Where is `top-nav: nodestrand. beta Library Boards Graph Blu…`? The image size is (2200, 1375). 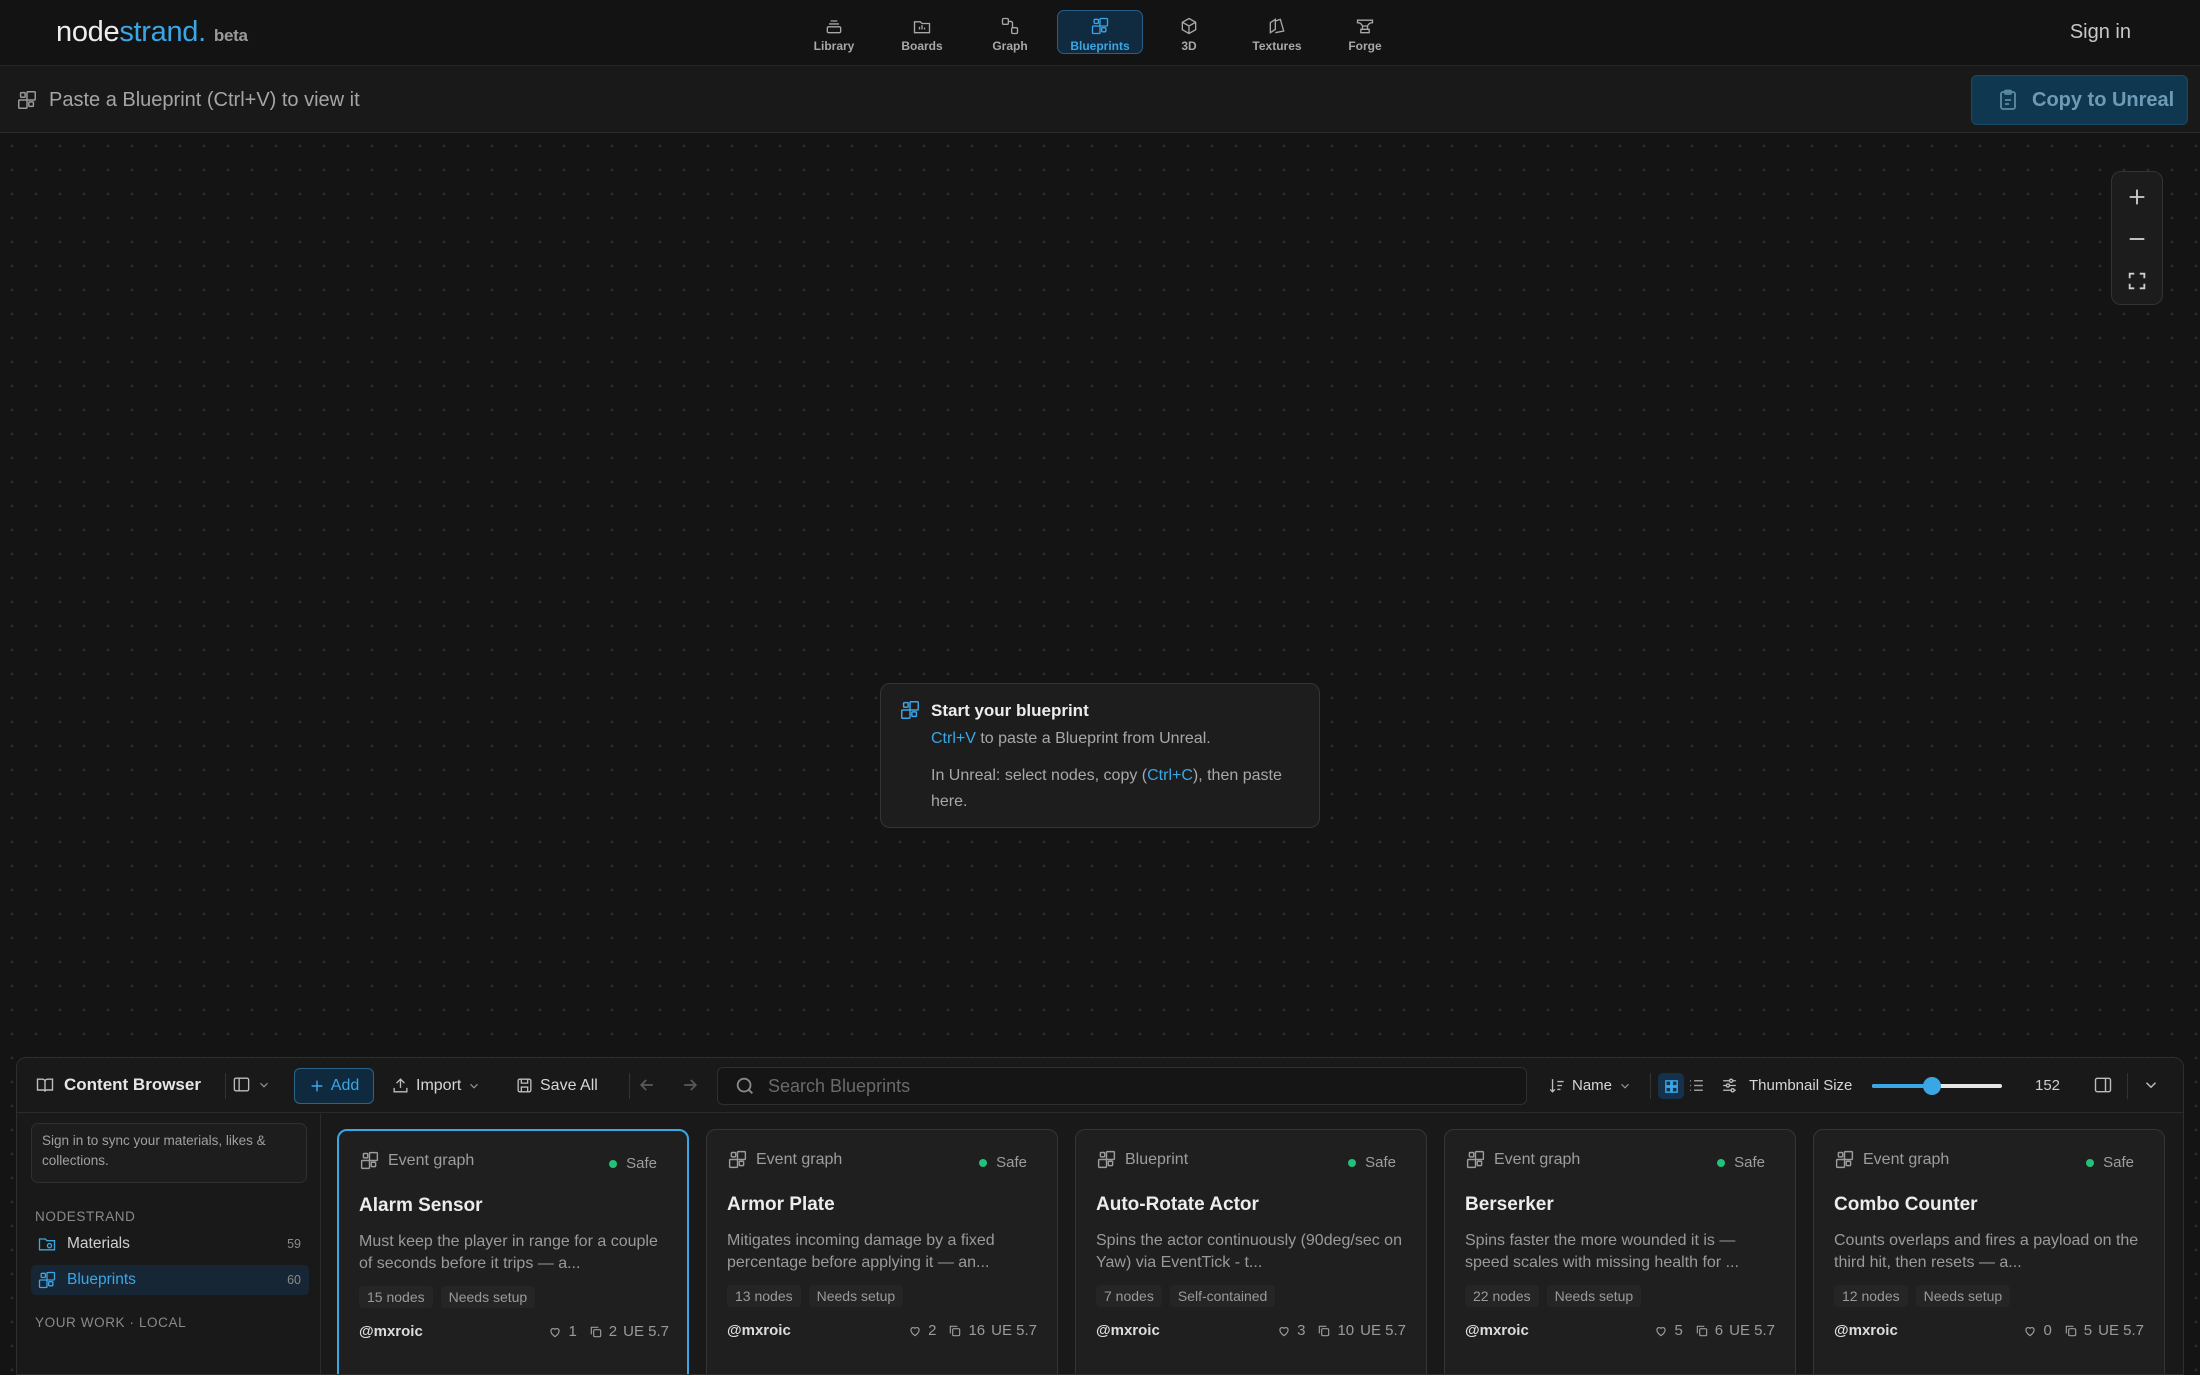 top-nav: nodestrand. beta Library Boards Graph Blu… is located at coordinates (1100, 33).